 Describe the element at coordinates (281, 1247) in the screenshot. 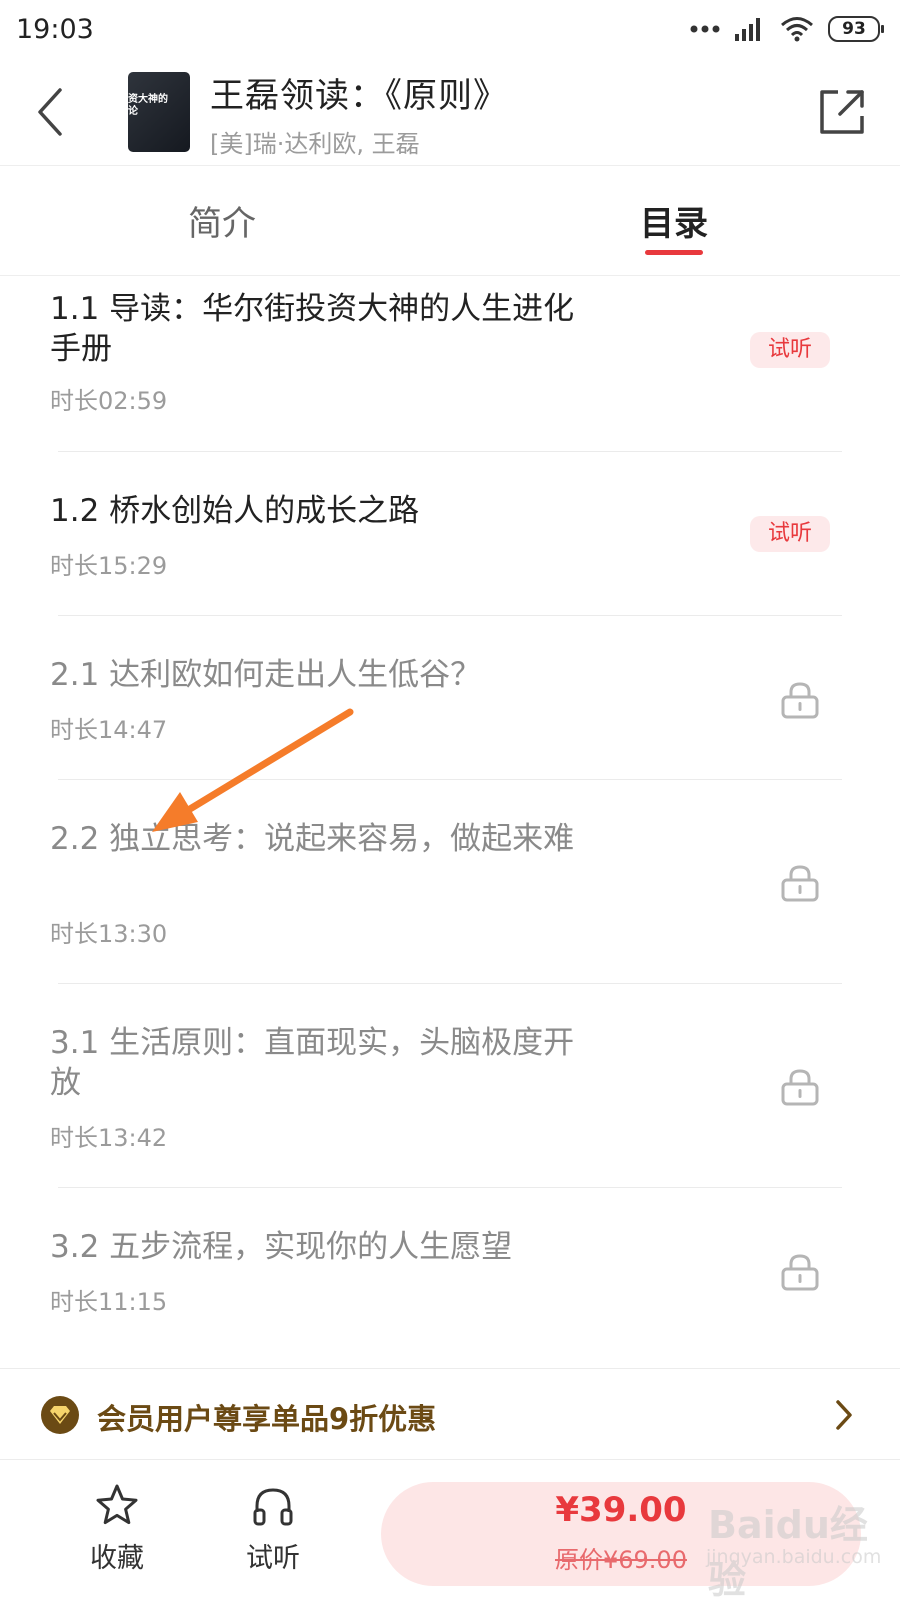

I see `chapter-title: 3.2 五步流程，实现你的人生愿望` at that location.